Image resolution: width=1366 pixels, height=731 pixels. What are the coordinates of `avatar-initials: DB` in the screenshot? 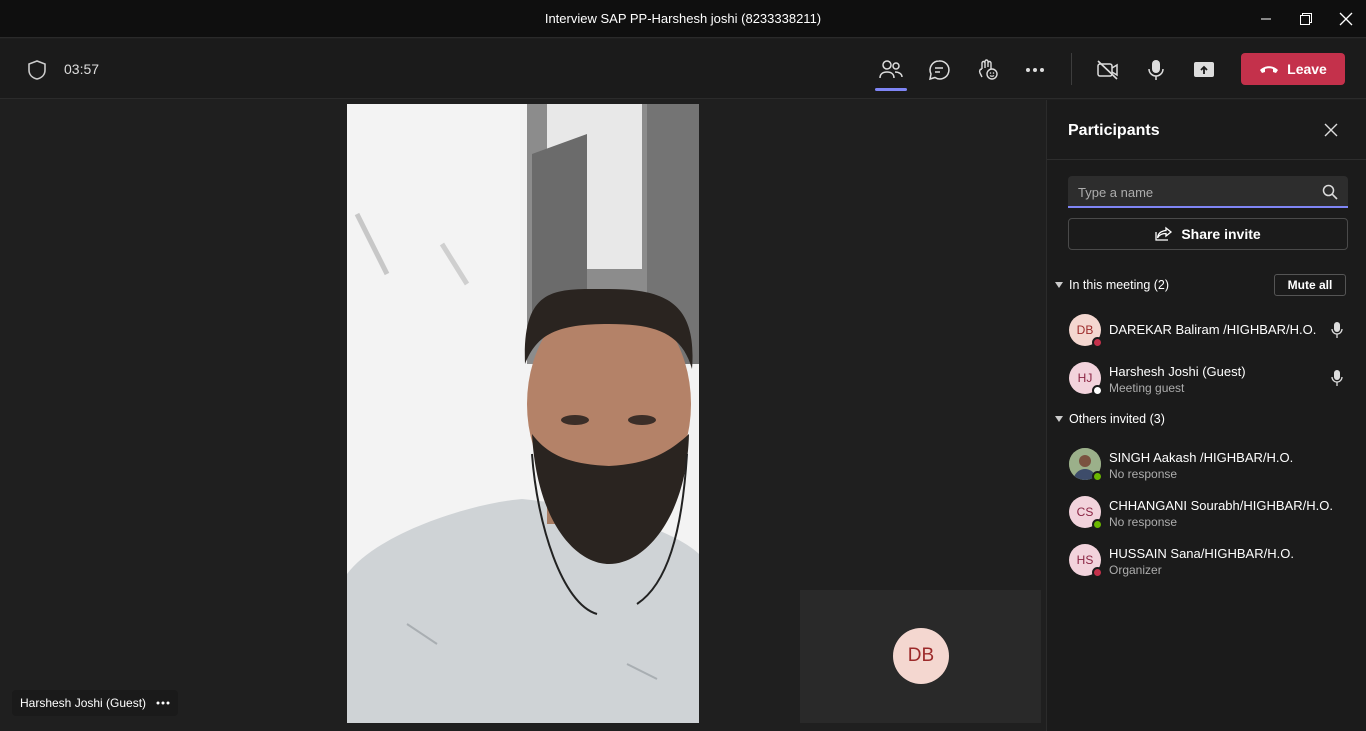 It's located at (1085, 330).